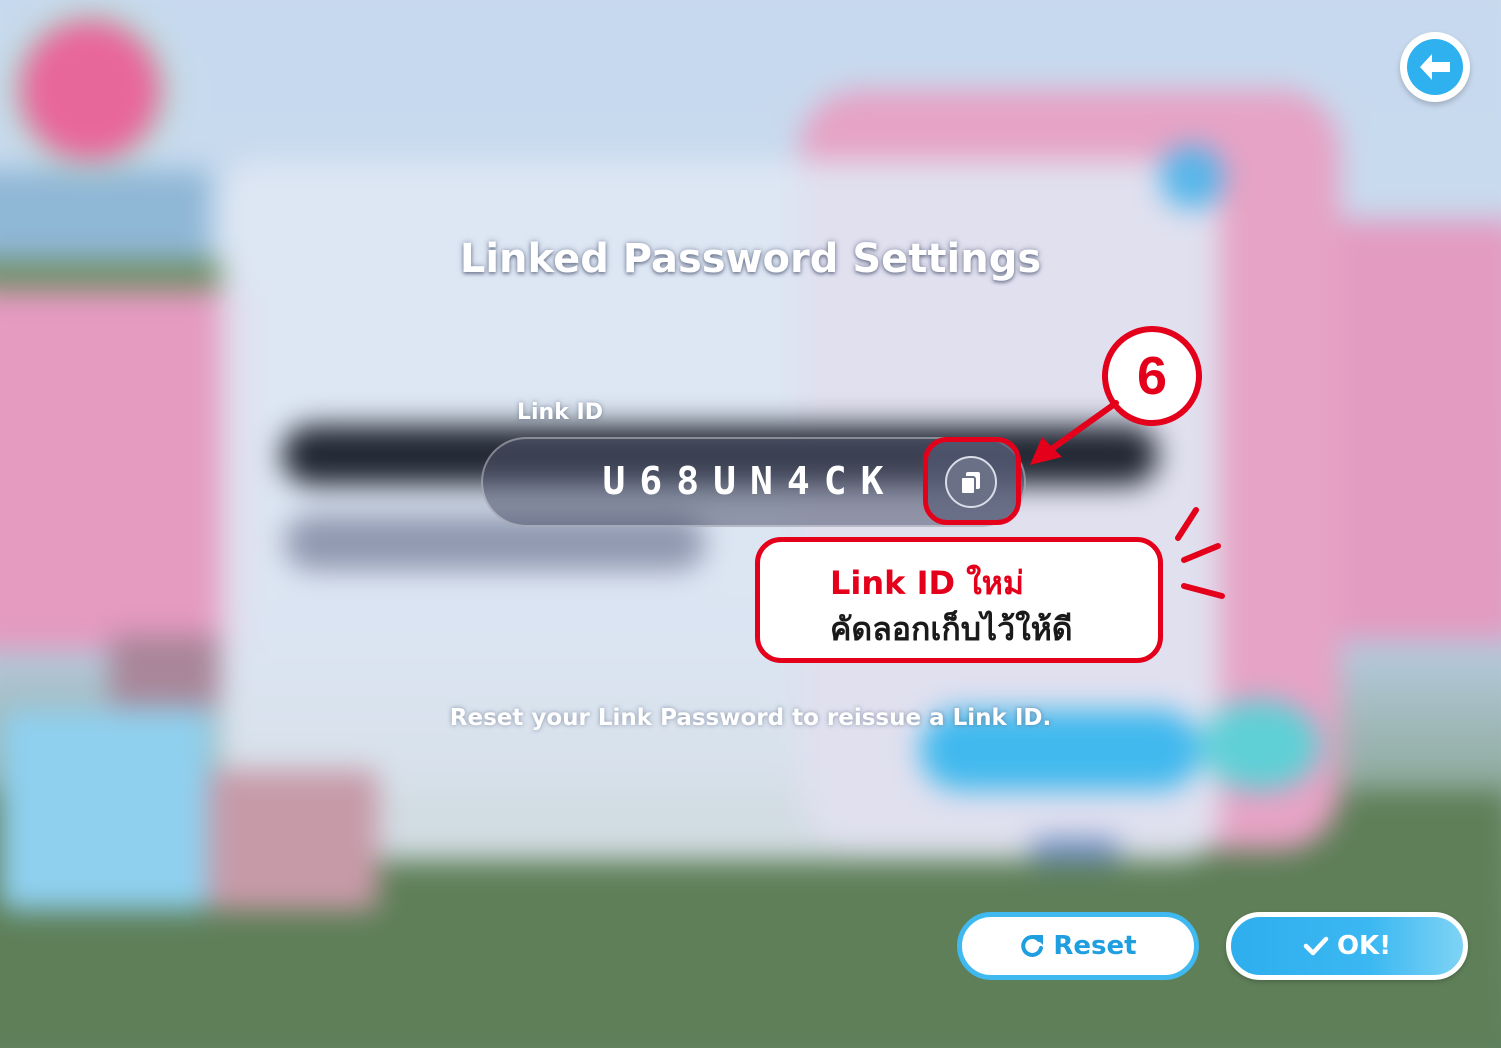 The image size is (1501, 1048). What do you see at coordinates (750, 259) in the screenshot?
I see `dialog-title: Linked Password Settings` at bounding box center [750, 259].